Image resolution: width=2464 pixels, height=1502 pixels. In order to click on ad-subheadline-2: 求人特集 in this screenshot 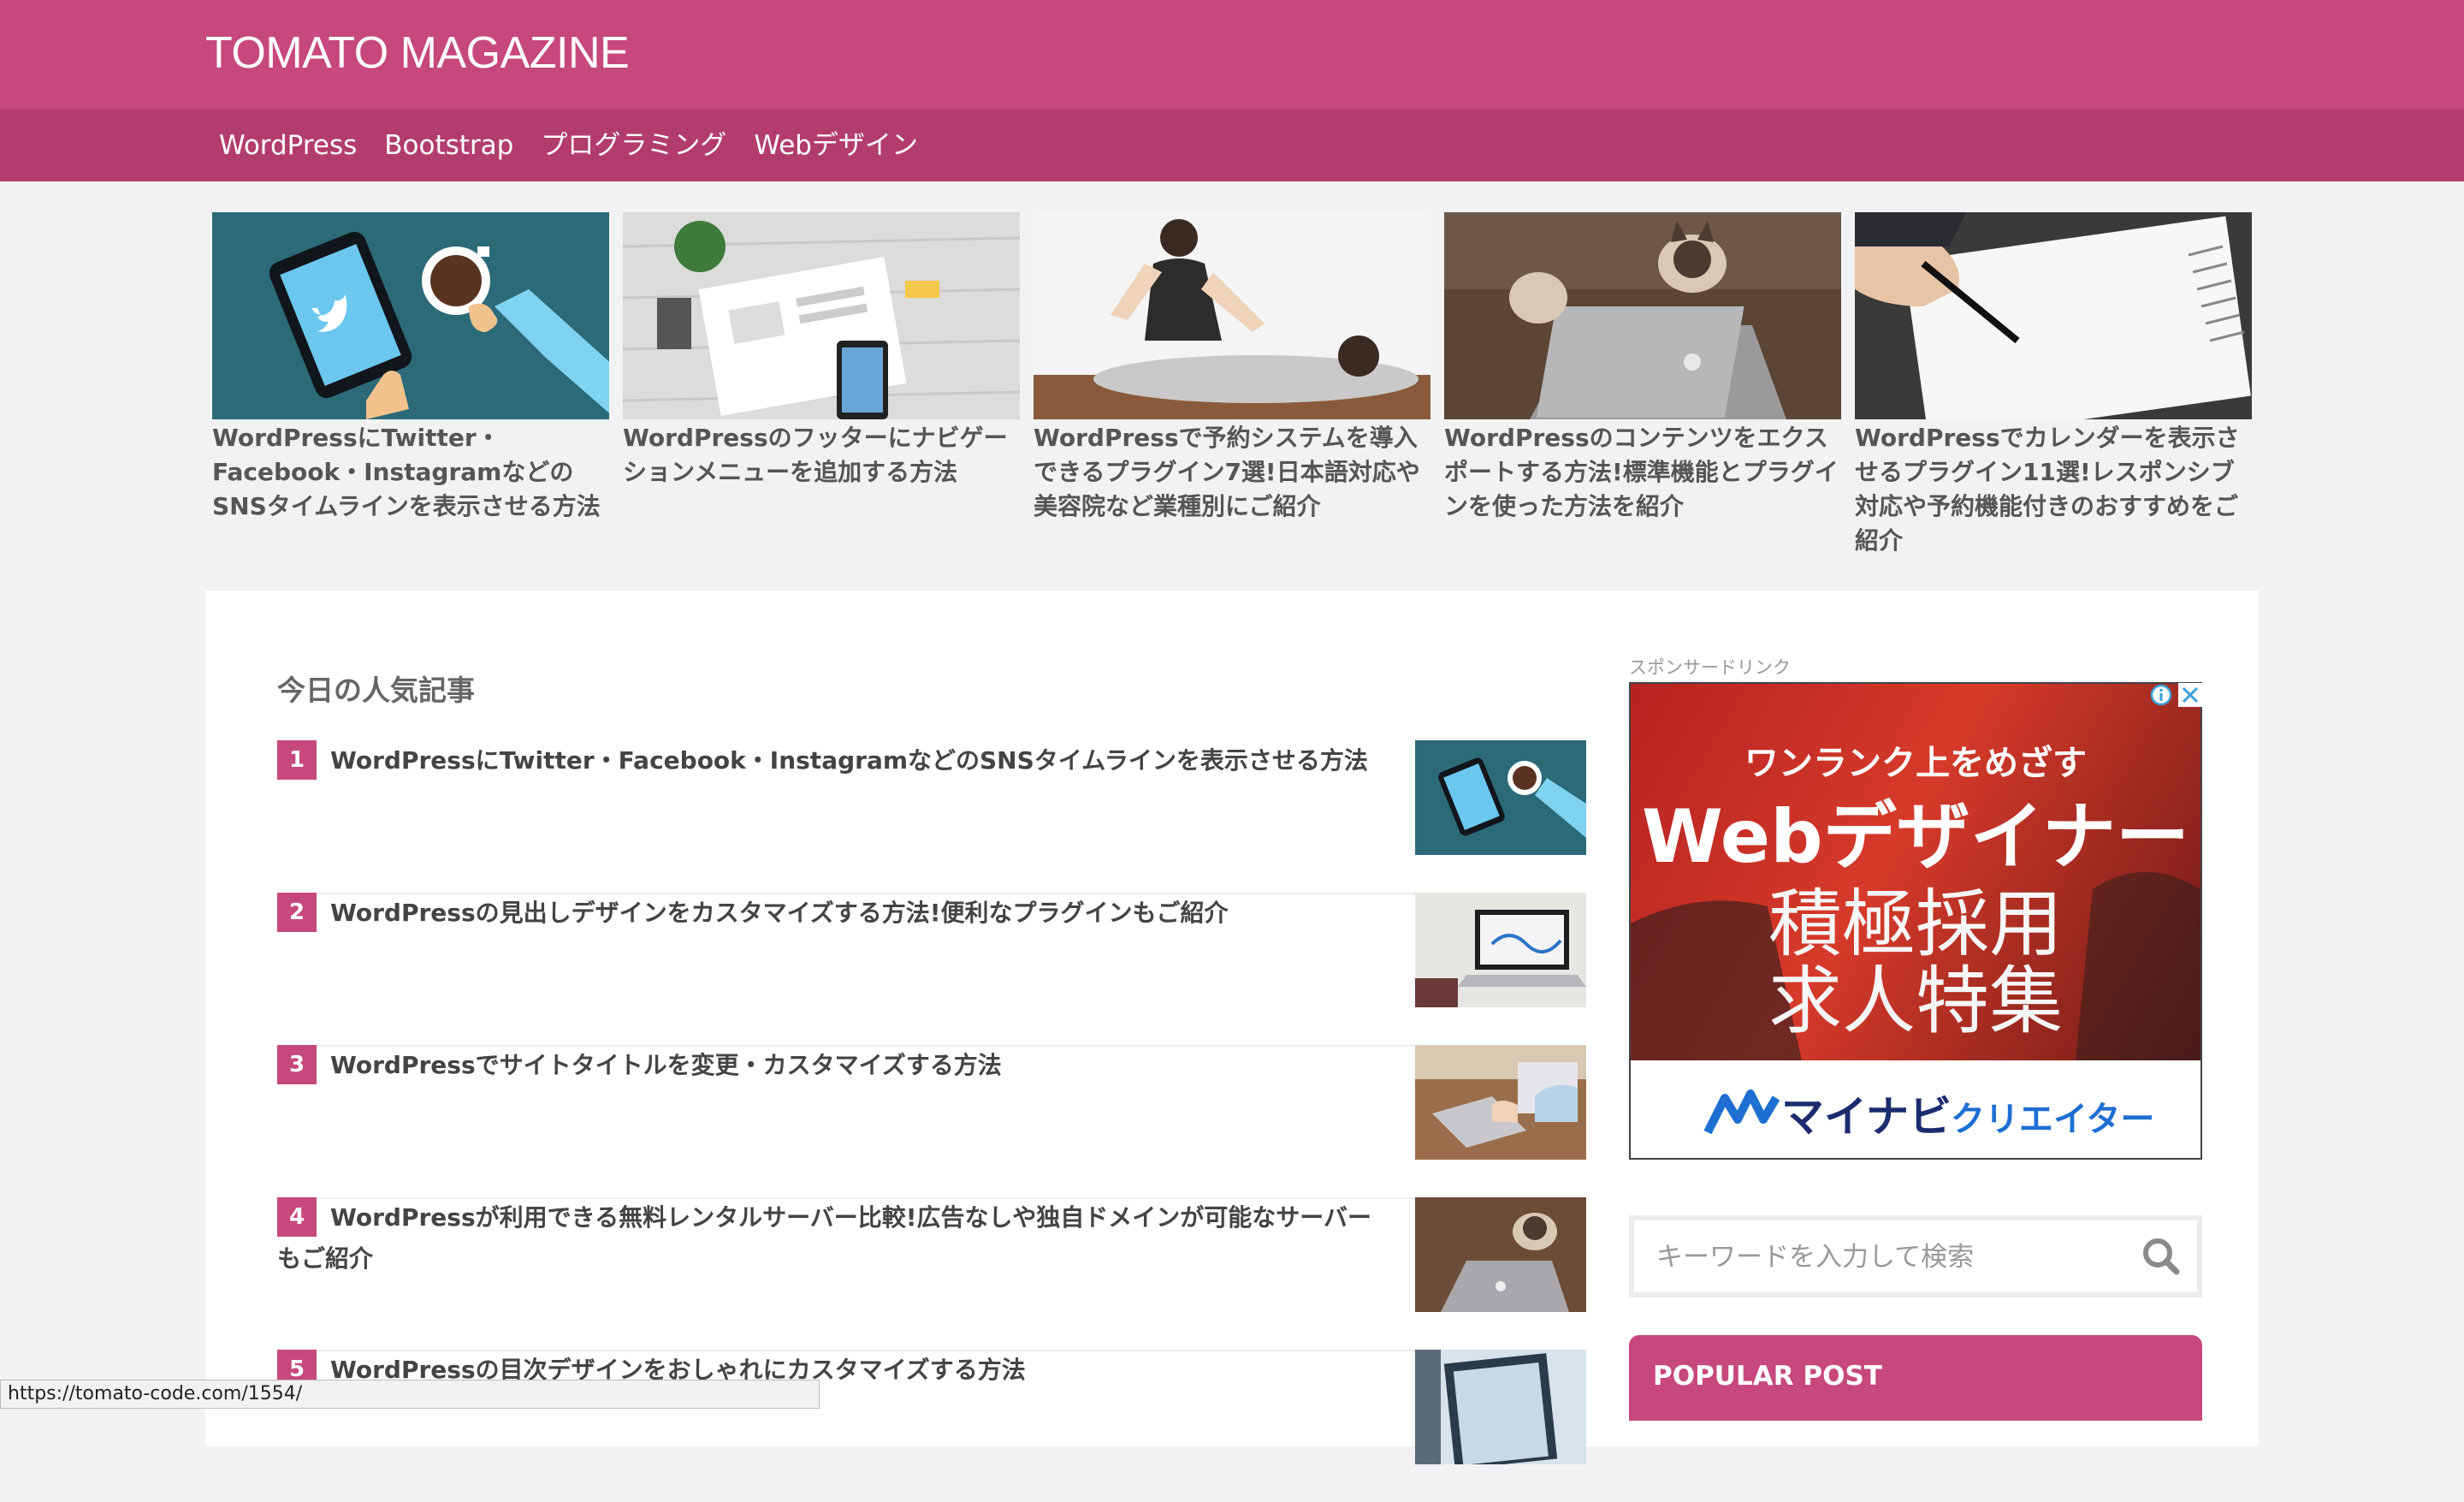, I will do `click(1915, 1001)`.